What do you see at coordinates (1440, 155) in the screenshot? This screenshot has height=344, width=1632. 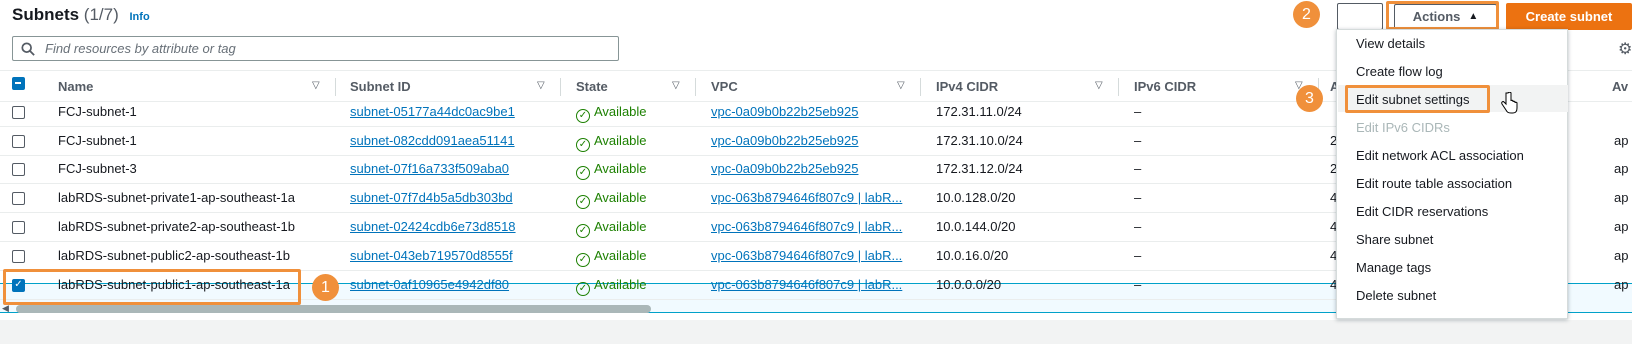 I see `menu-item-edit-network-acl-association: Edit network ACL association` at bounding box center [1440, 155].